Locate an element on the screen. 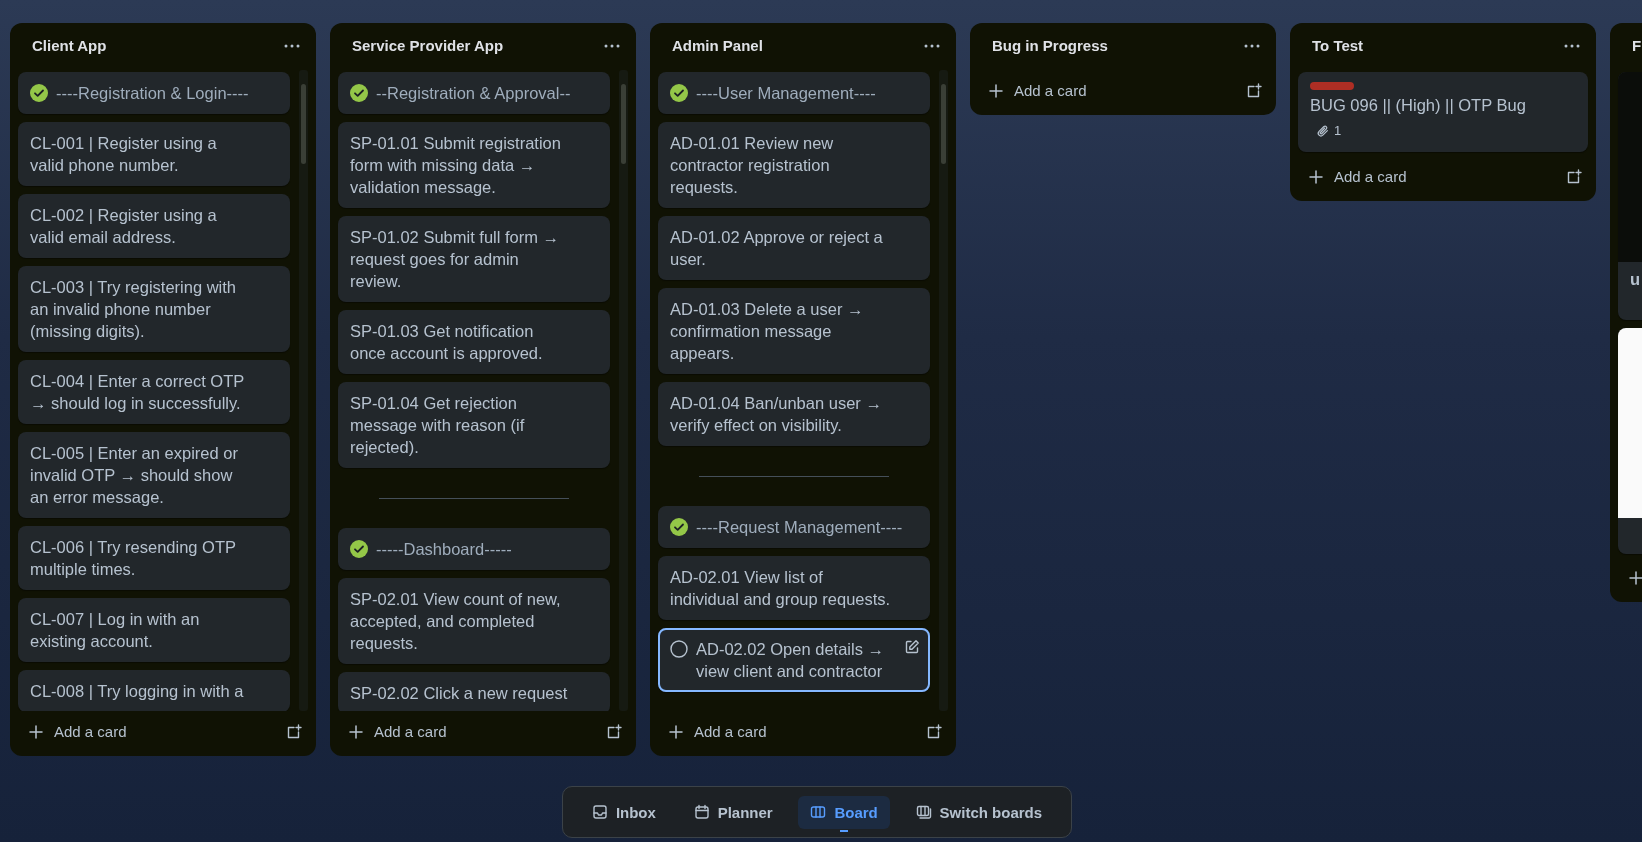  task-card: CL-005 | Enter an expired or invalid OTP → should show an error message. is located at coordinates (154, 475).